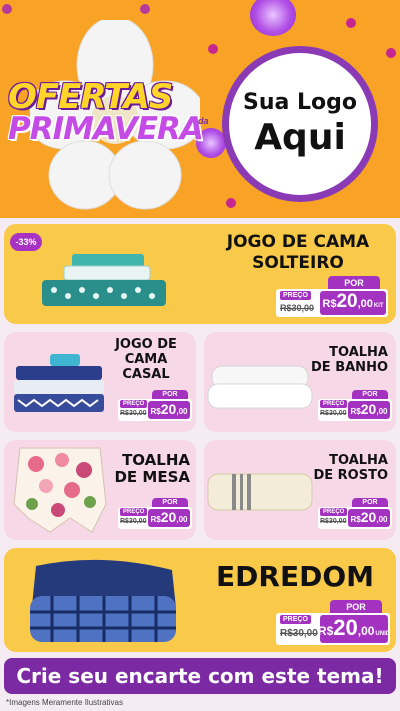  I want to click on product-title: TOALHA DE ROSTO, so click(339, 468).